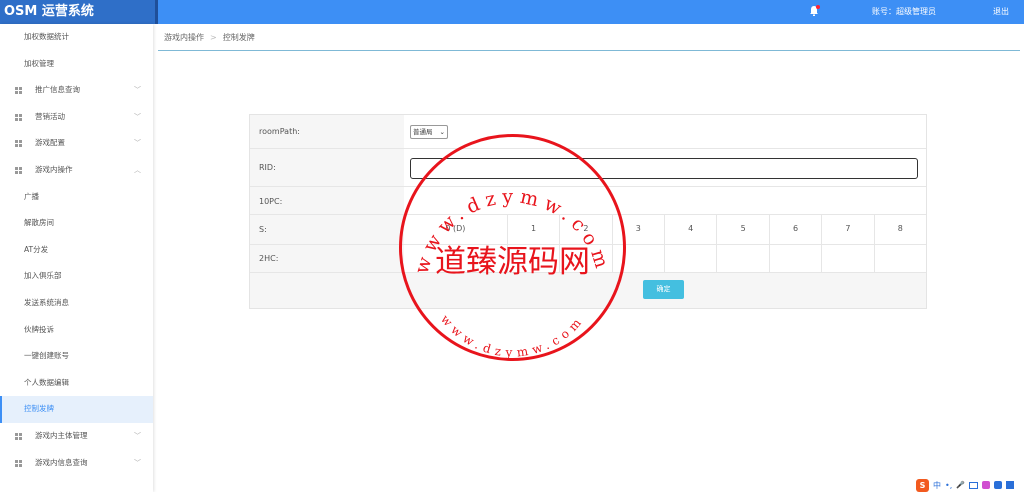 This screenshot has width=1024, height=492. I want to click on sidebar-item: 伙牌投诉, so click(76, 330).